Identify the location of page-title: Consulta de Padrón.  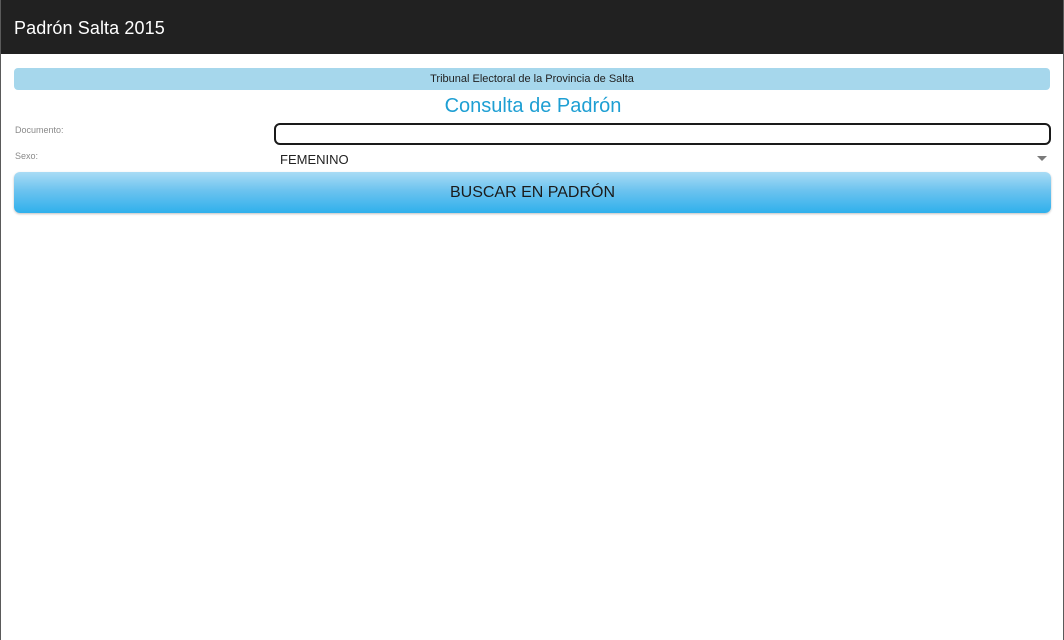
(533, 106).